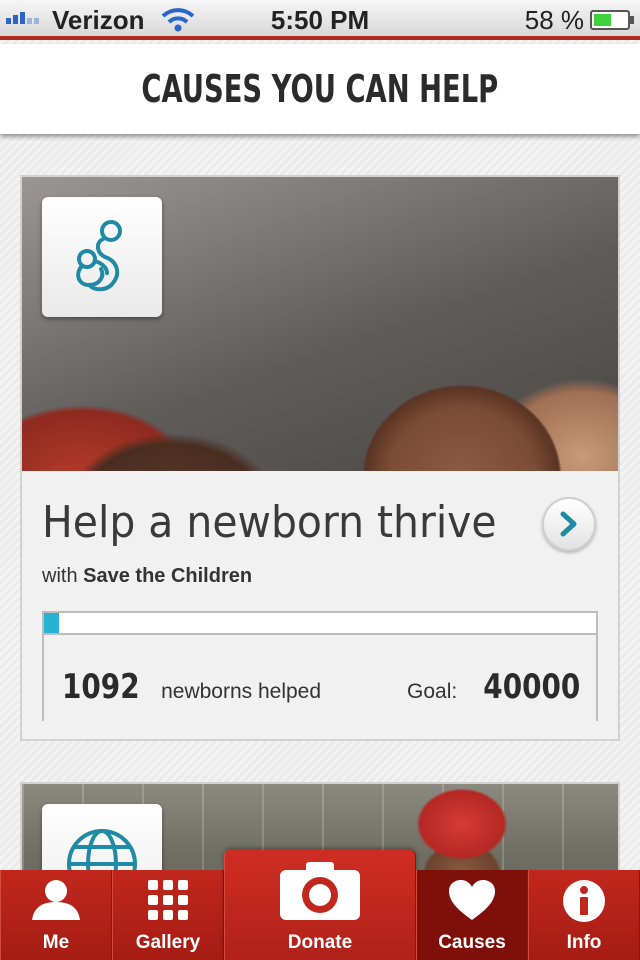 The image size is (640, 960). I want to click on tab-label: Info, so click(584, 942).